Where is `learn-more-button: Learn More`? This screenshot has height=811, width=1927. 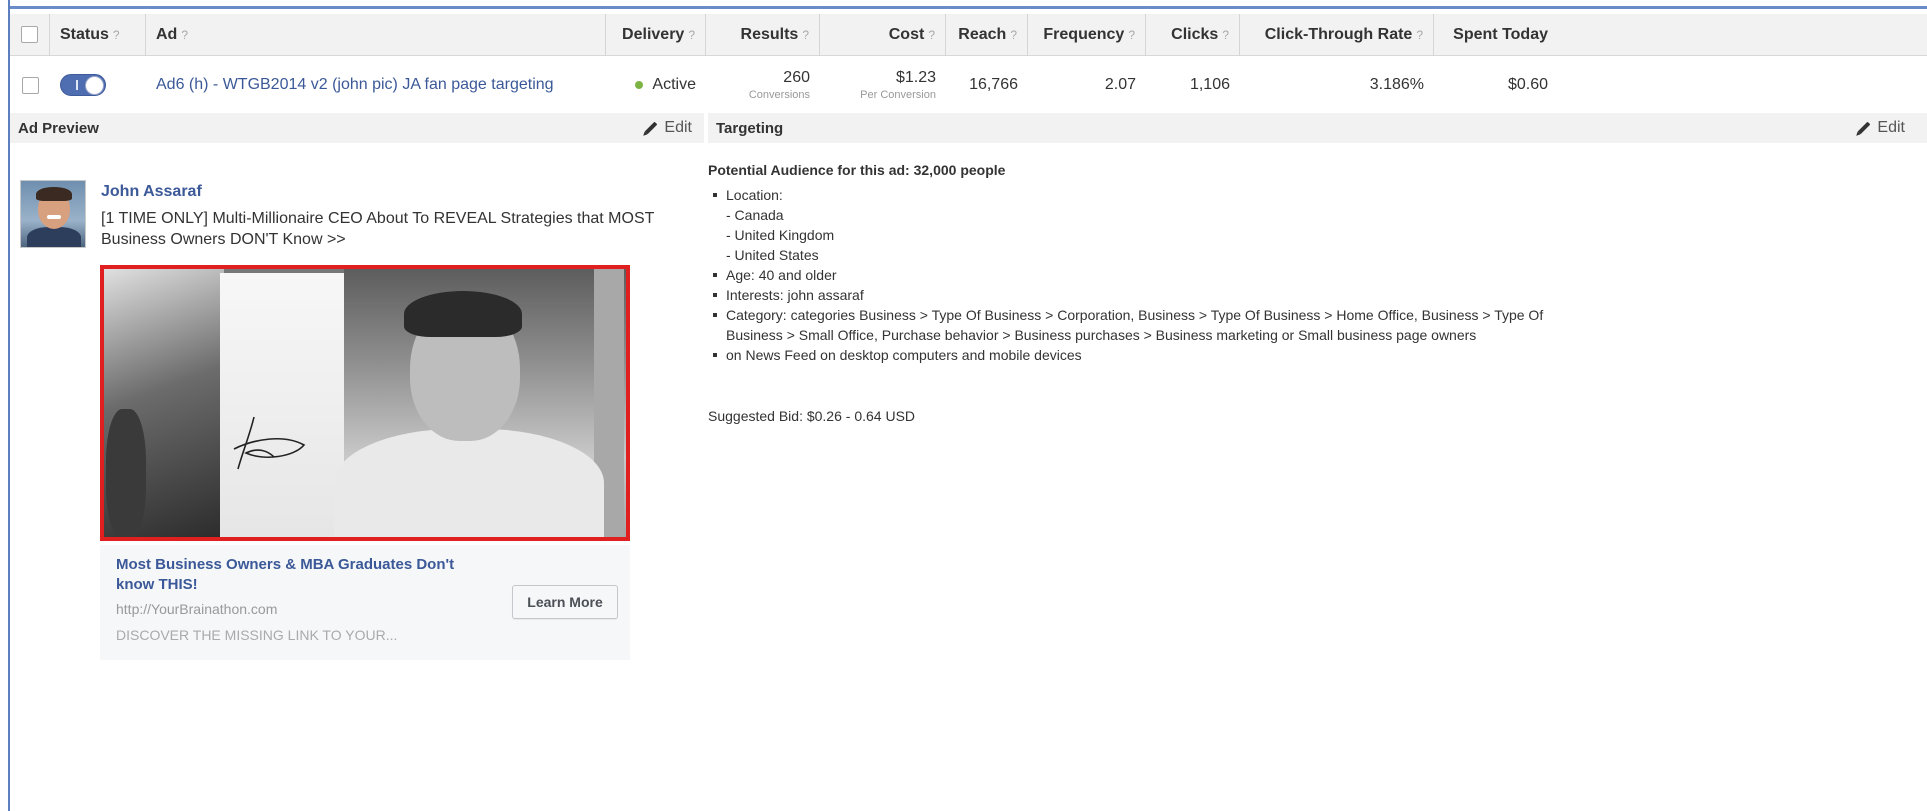
learn-more-button: Learn More is located at coordinates (565, 602).